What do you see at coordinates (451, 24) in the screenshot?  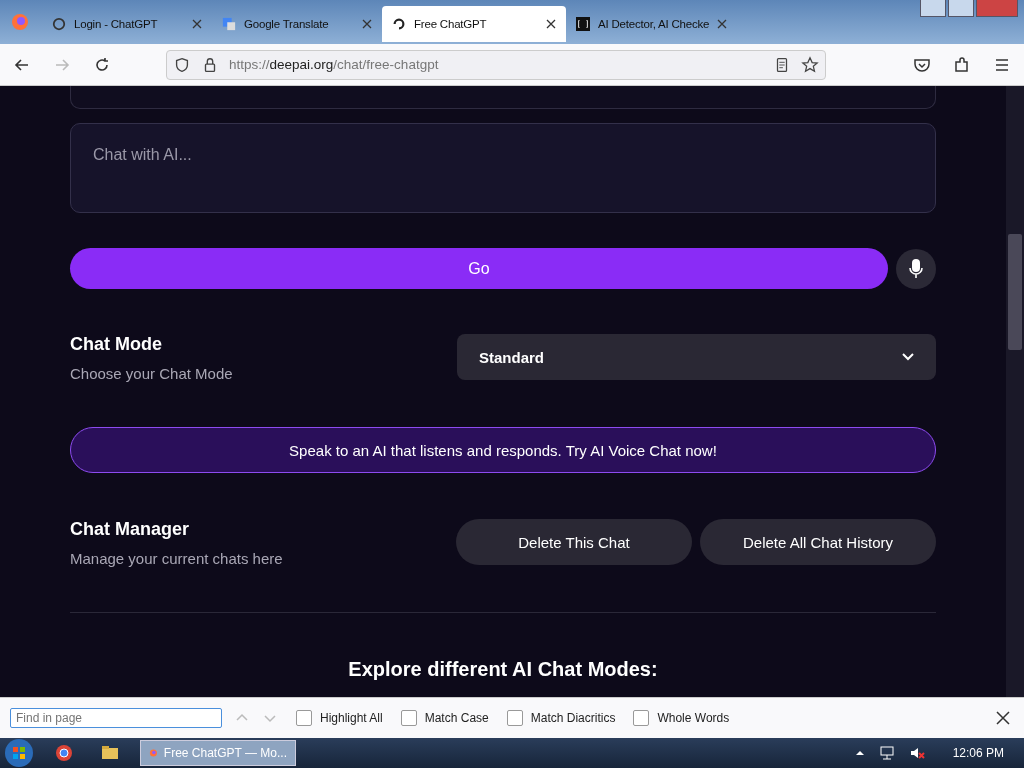 I see `tab-title: Free ChatGPT` at bounding box center [451, 24].